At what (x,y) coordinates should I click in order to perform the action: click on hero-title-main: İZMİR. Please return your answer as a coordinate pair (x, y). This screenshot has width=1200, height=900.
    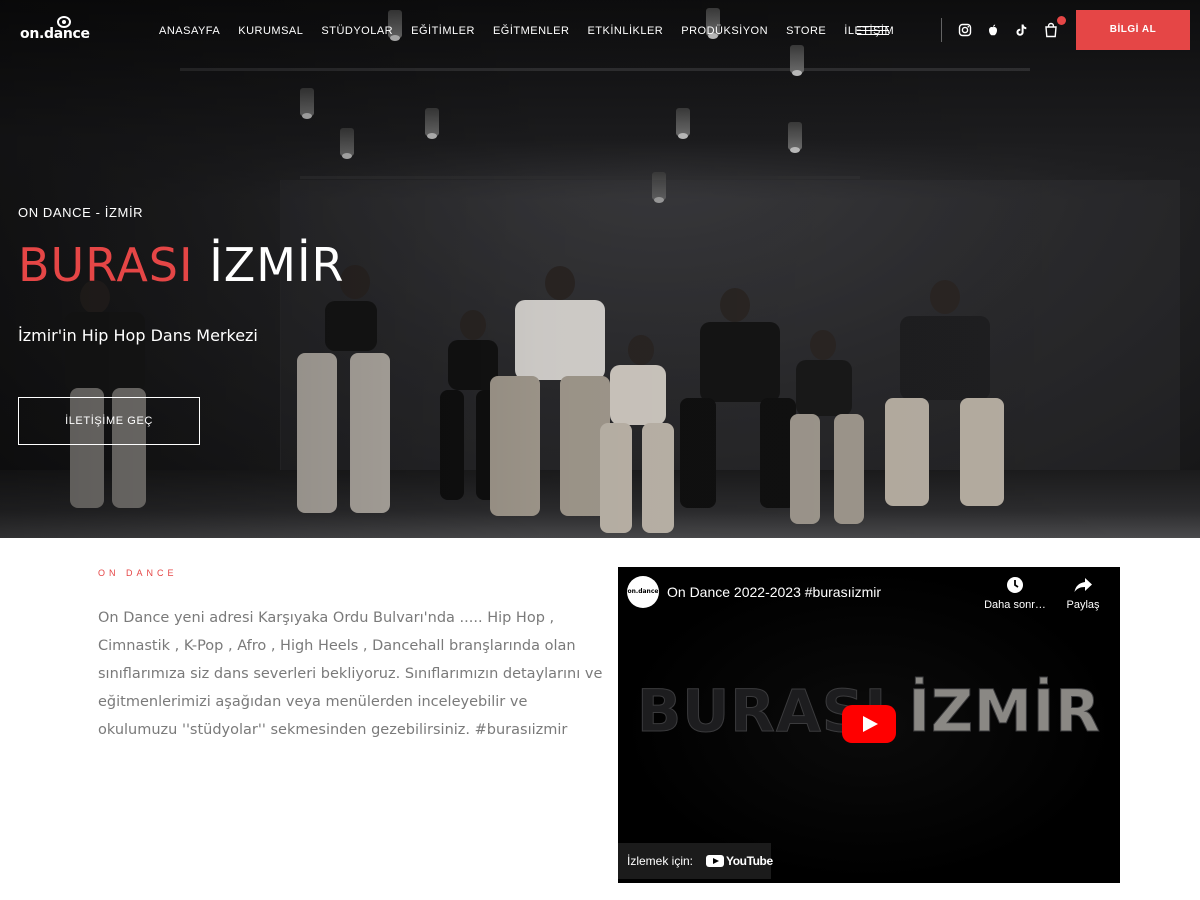
    Looking at the image, I should click on (277, 265).